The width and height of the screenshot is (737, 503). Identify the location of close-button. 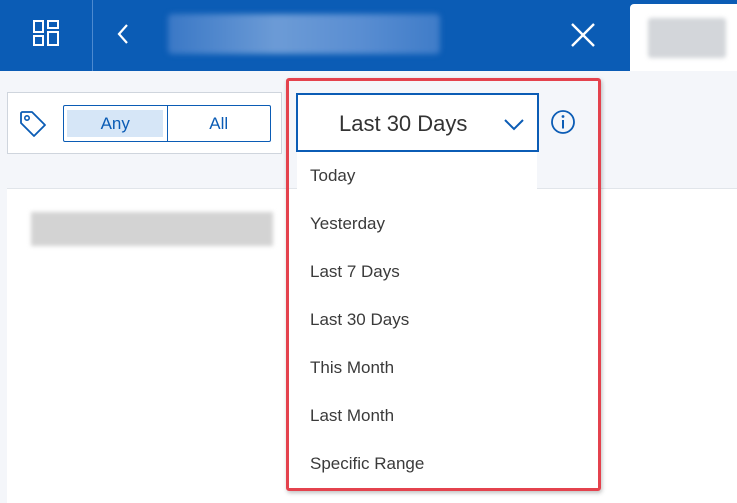
(583, 37).